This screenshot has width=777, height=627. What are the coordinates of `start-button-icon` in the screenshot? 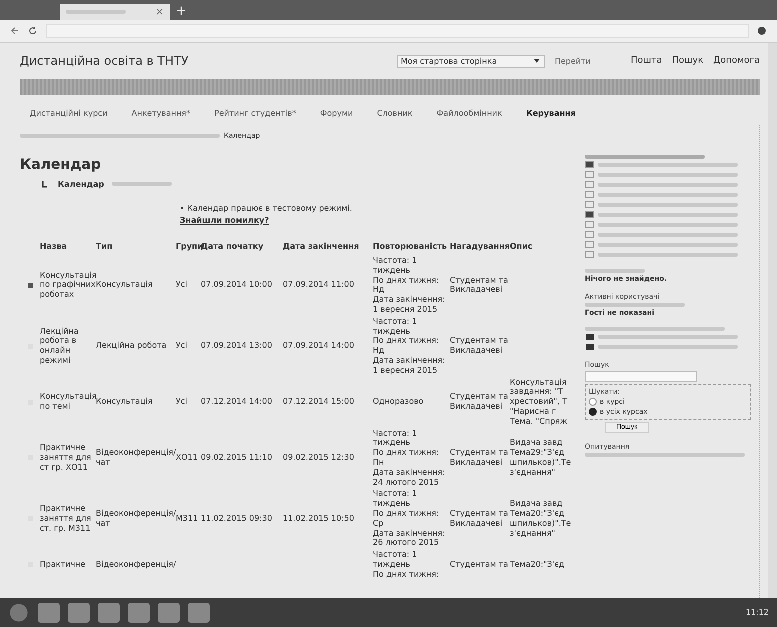 It's located at (19, 613).